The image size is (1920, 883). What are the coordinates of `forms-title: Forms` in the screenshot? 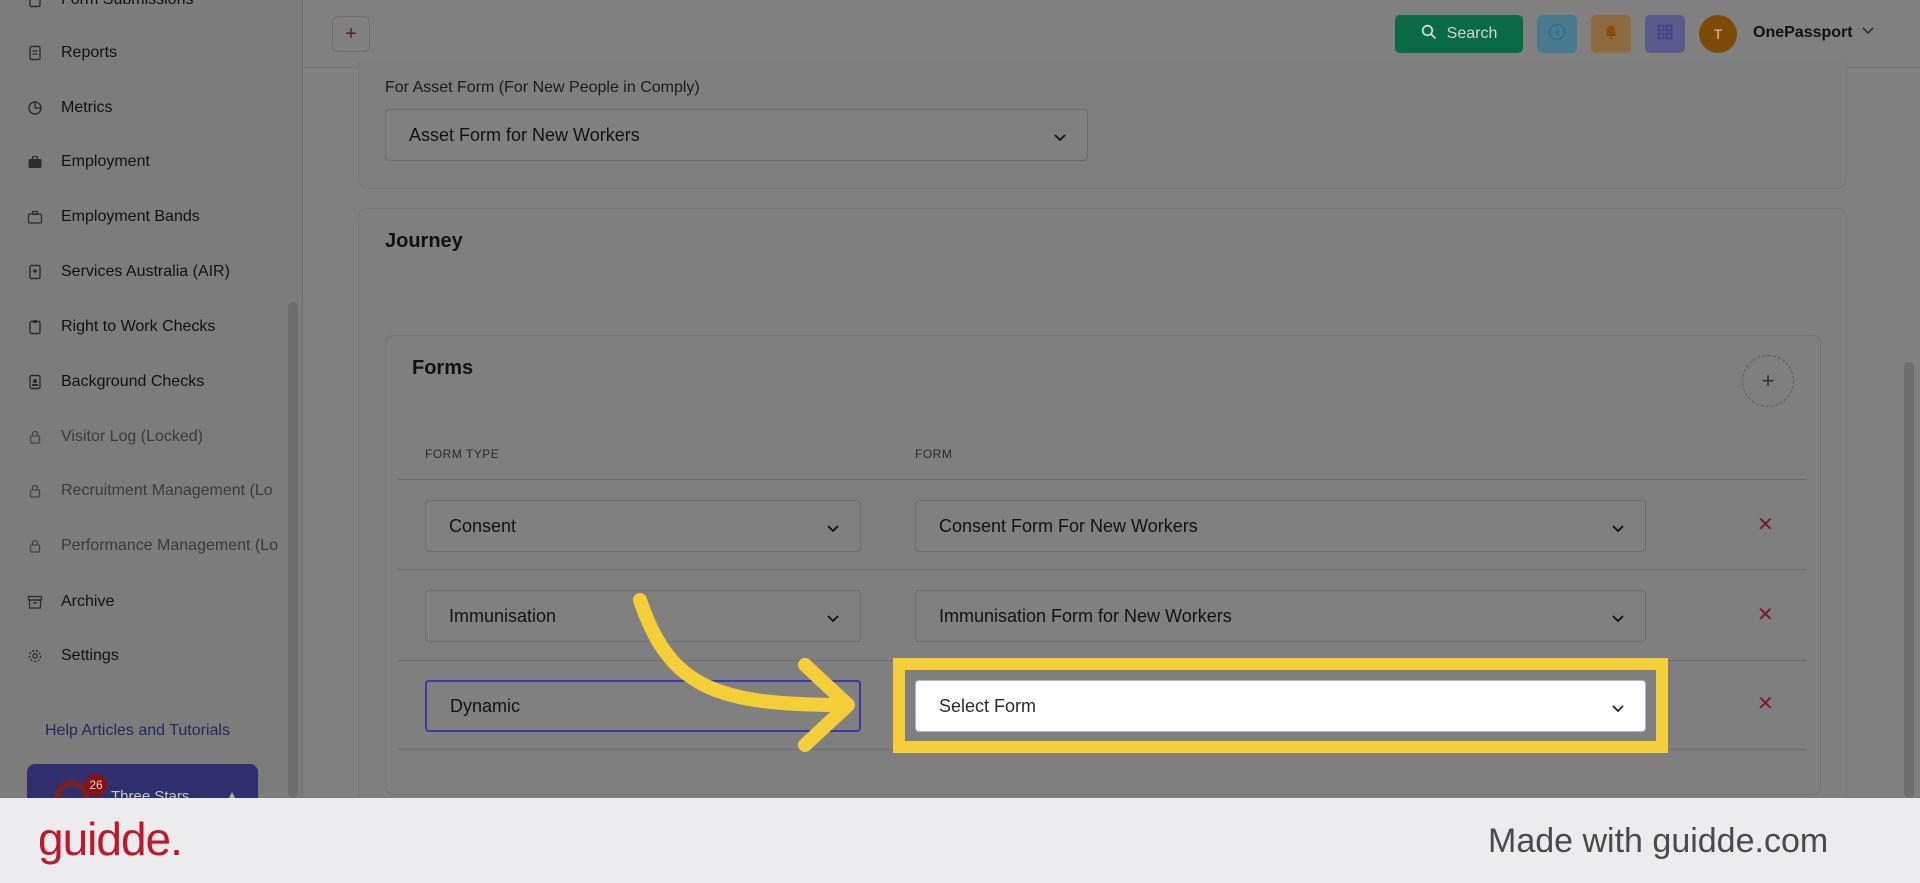 It's located at (443, 368).